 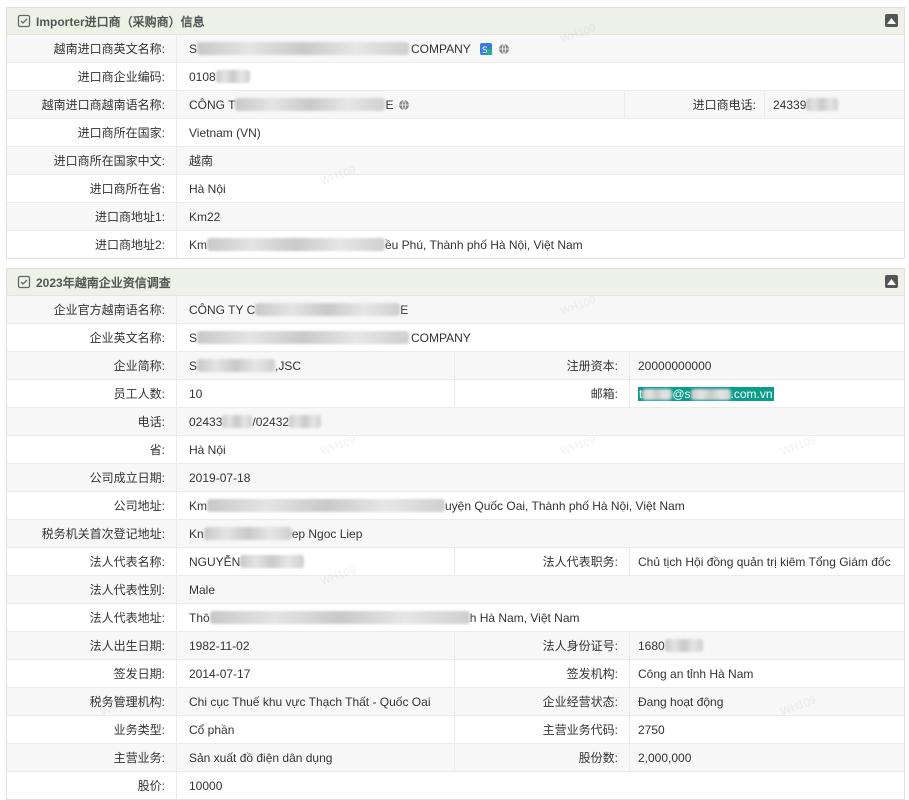 I want to click on field-label: 进口商地址1:, so click(x=92, y=216).